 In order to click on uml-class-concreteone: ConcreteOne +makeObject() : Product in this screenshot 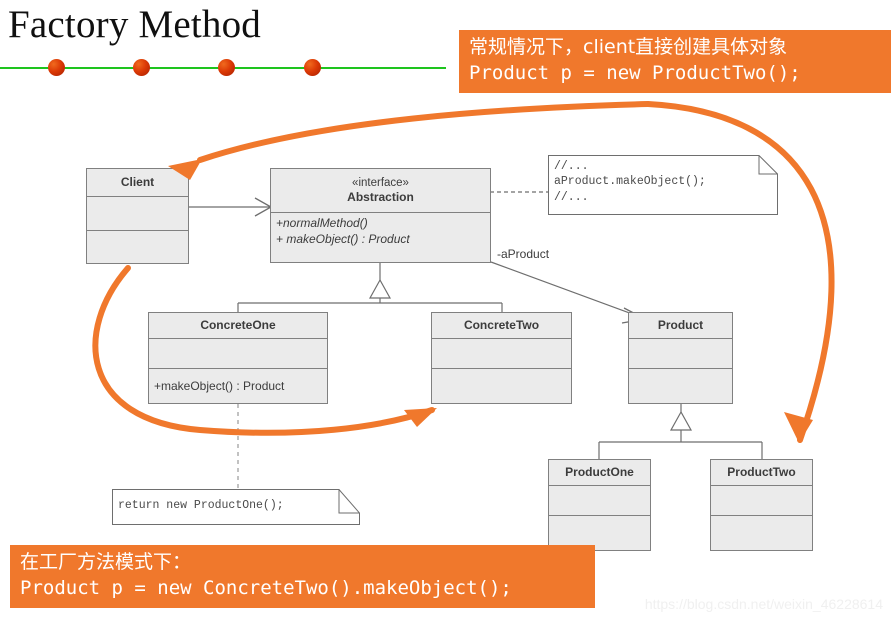, I will do `click(238, 358)`.